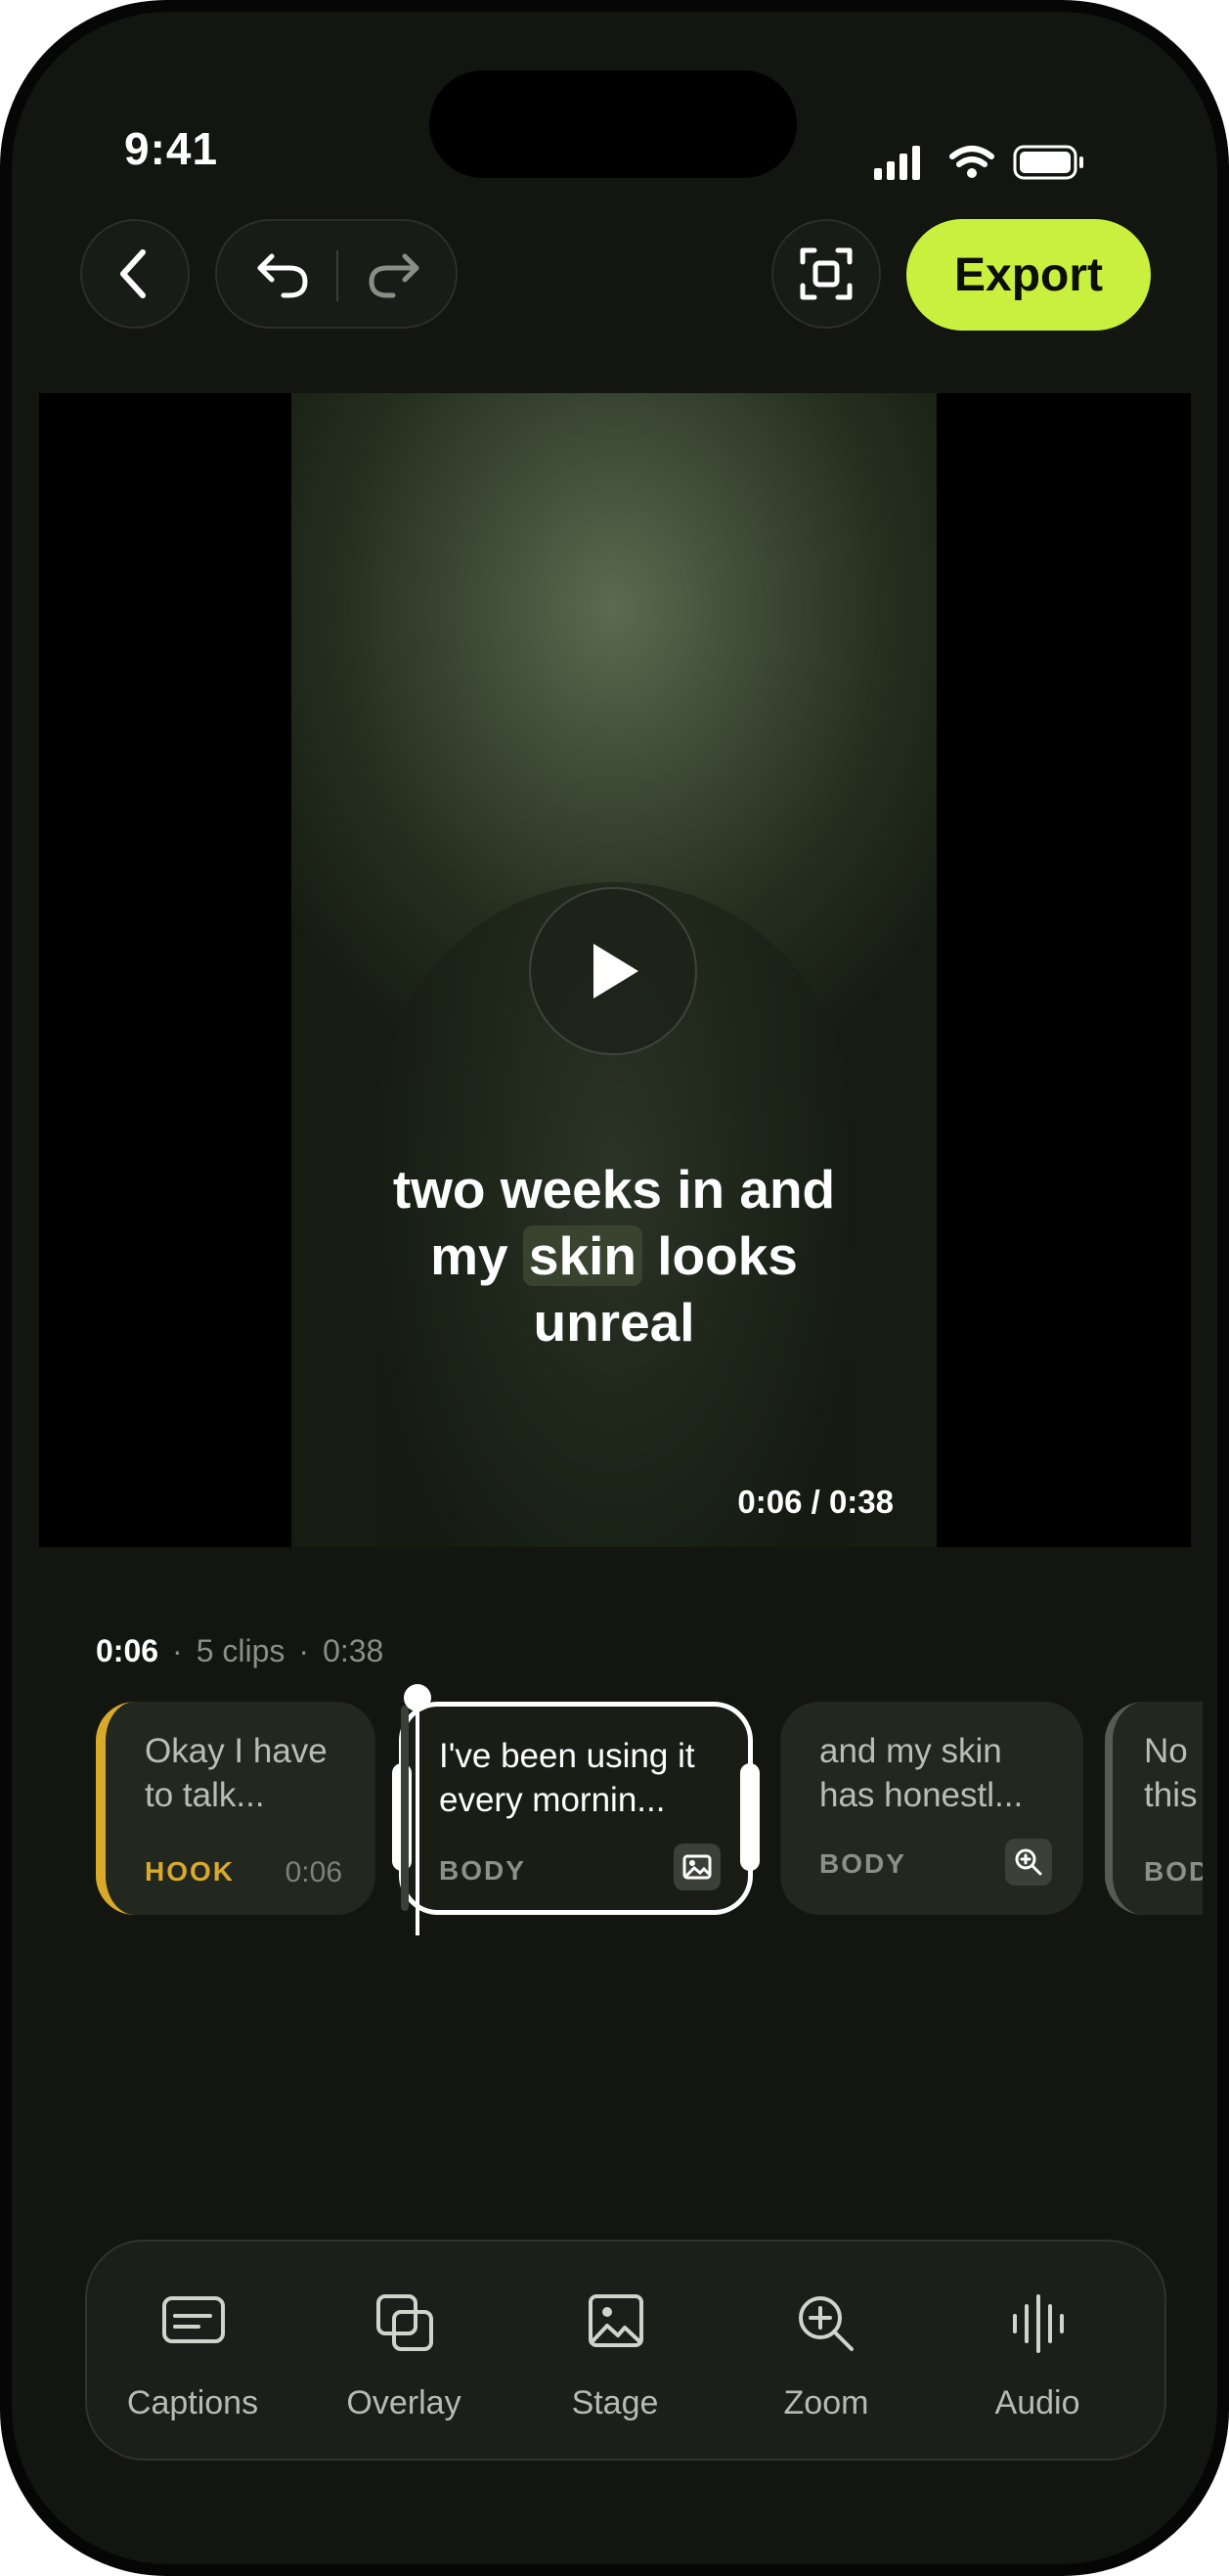 This screenshot has height=2576, width=1229. I want to click on clip-count: 5 clips, so click(241, 1650).